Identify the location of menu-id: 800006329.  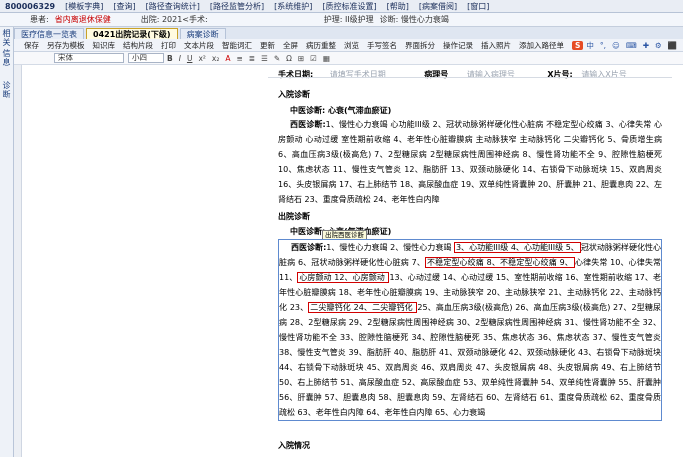
(30, 6).